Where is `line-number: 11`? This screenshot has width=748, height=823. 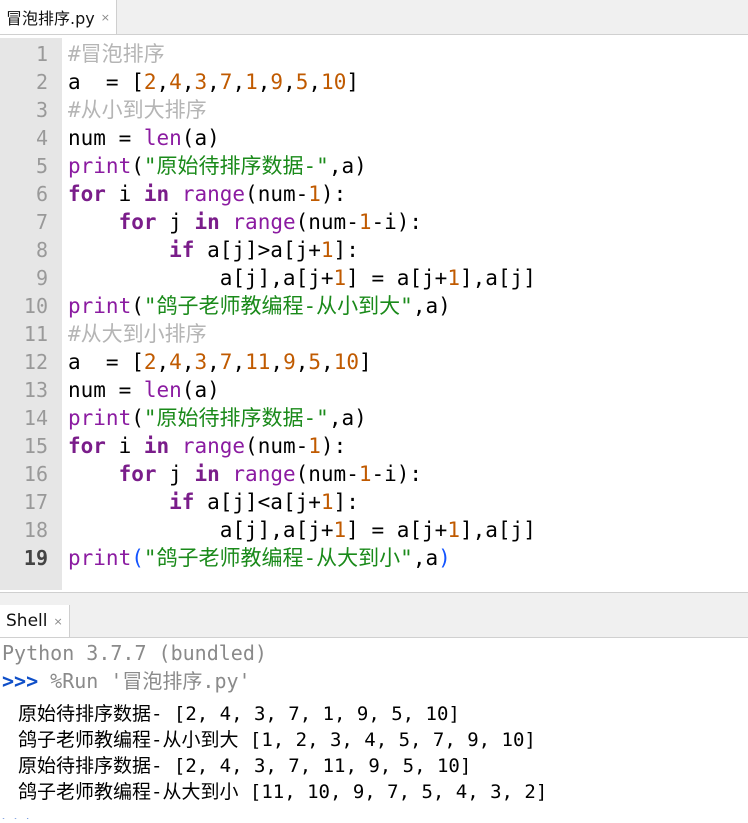
line-number: 11 is located at coordinates (35, 334).